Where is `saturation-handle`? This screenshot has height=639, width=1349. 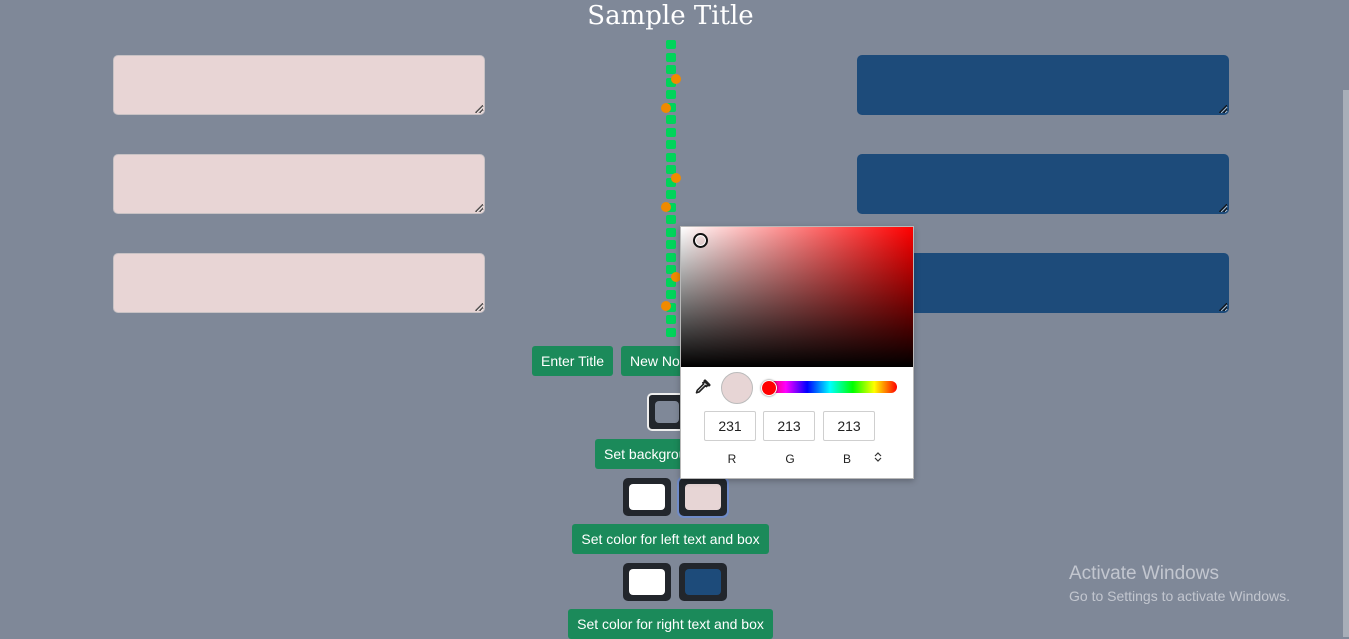
saturation-handle is located at coordinates (700, 240).